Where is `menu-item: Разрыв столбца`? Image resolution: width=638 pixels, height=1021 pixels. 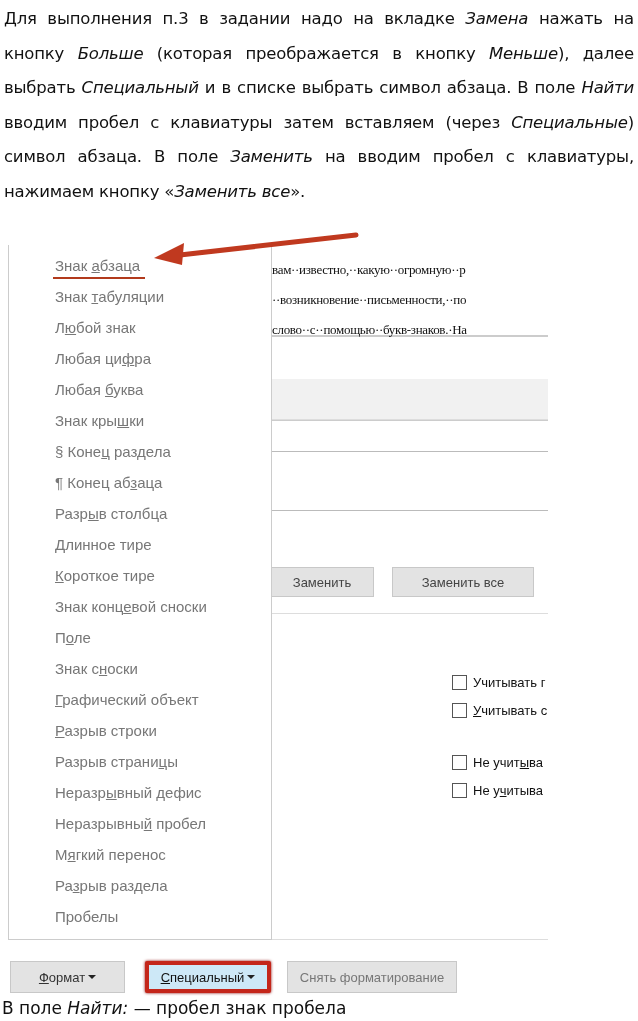
menu-item: Разрыв столбца is located at coordinates (140, 513).